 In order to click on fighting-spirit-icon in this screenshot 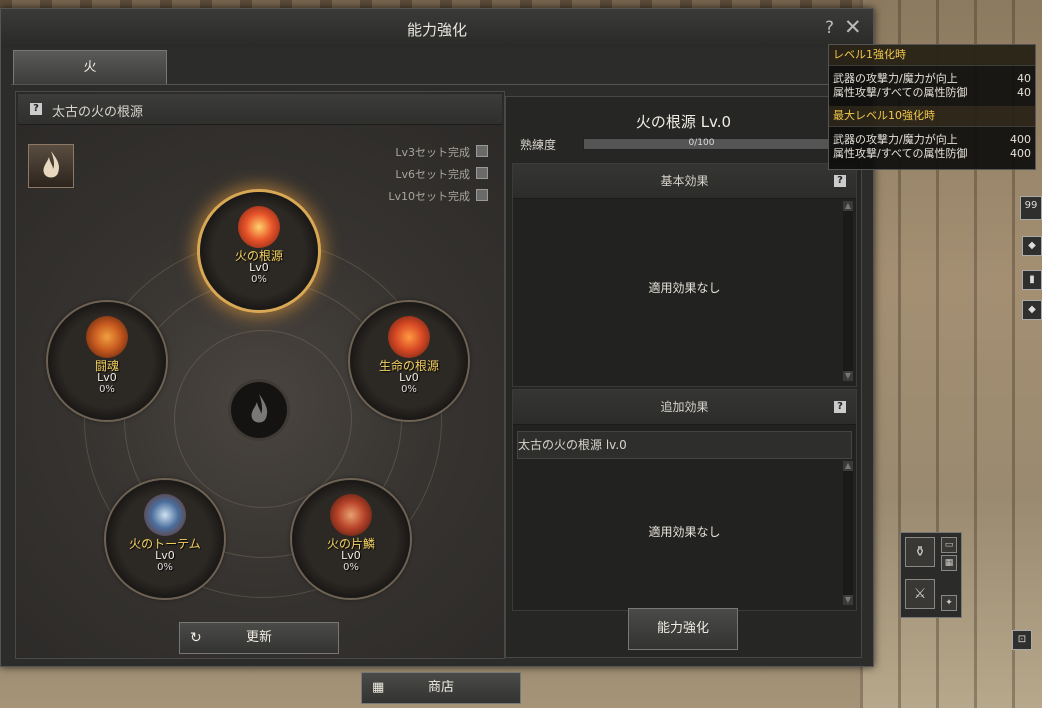, I will do `click(107, 337)`.